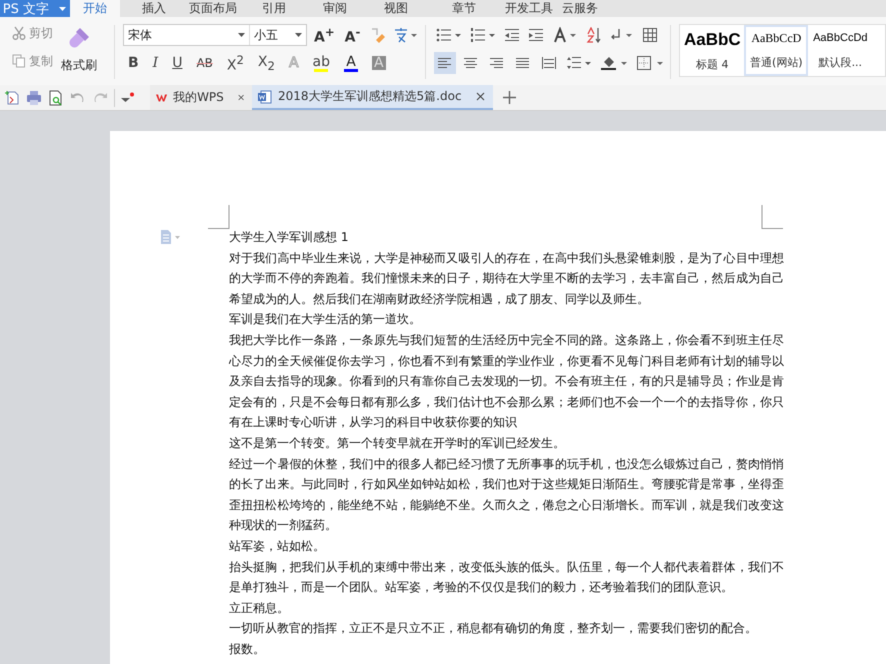  What do you see at coordinates (650, 63) in the screenshot?
I see `border-icon` at bounding box center [650, 63].